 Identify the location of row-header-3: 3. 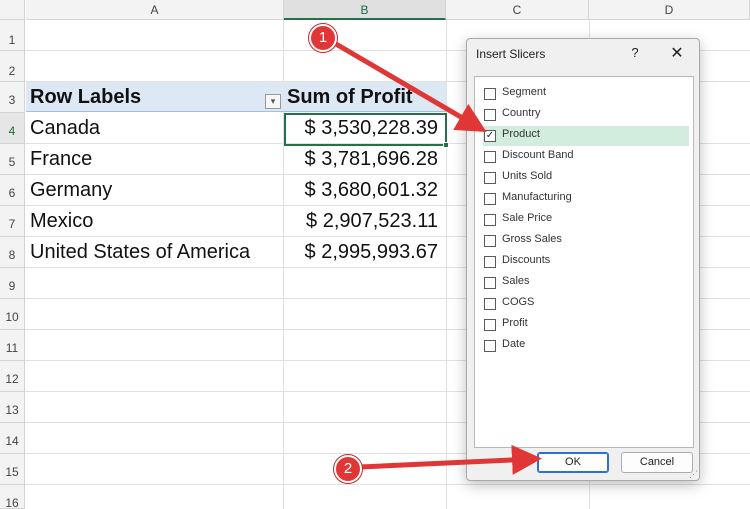
(12, 97).